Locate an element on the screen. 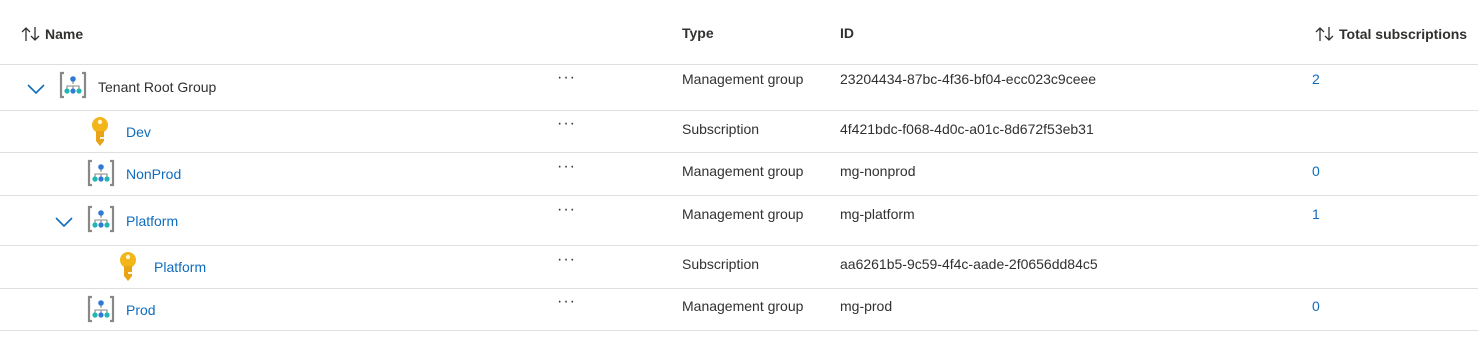 Image resolution: width=1478 pixels, height=340 pixels. row-total-subscriptions: 2 is located at coordinates (1316, 79).